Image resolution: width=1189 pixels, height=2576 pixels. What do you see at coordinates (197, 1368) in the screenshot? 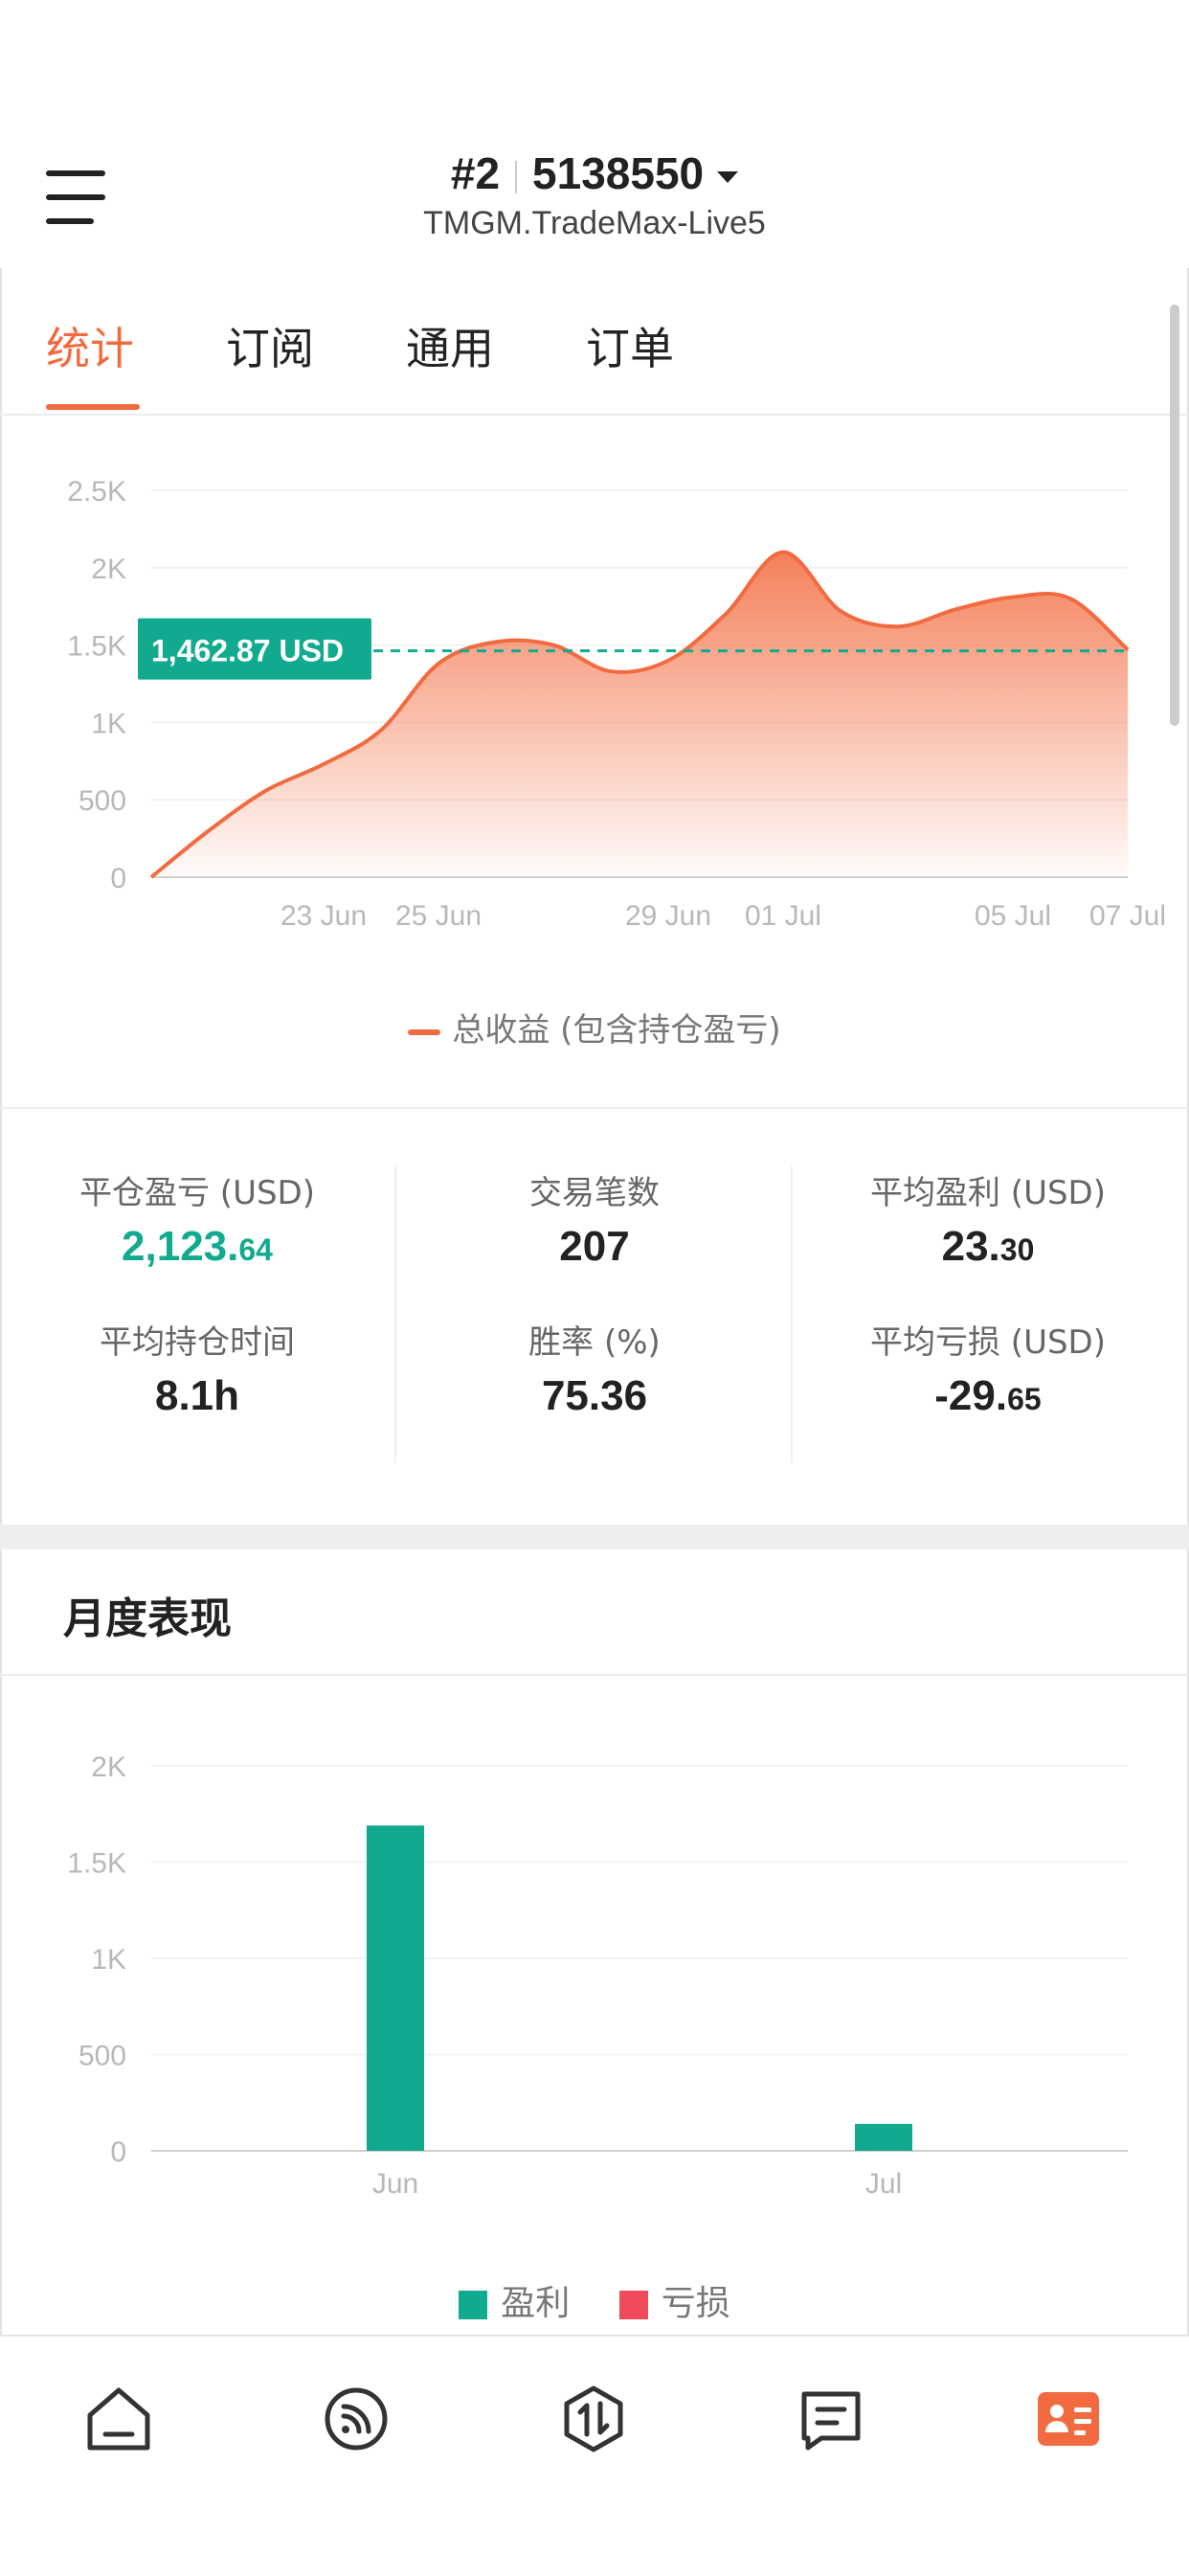
I see `stat-avg-hold-time: 平均持仓时间 8.1h` at bounding box center [197, 1368].